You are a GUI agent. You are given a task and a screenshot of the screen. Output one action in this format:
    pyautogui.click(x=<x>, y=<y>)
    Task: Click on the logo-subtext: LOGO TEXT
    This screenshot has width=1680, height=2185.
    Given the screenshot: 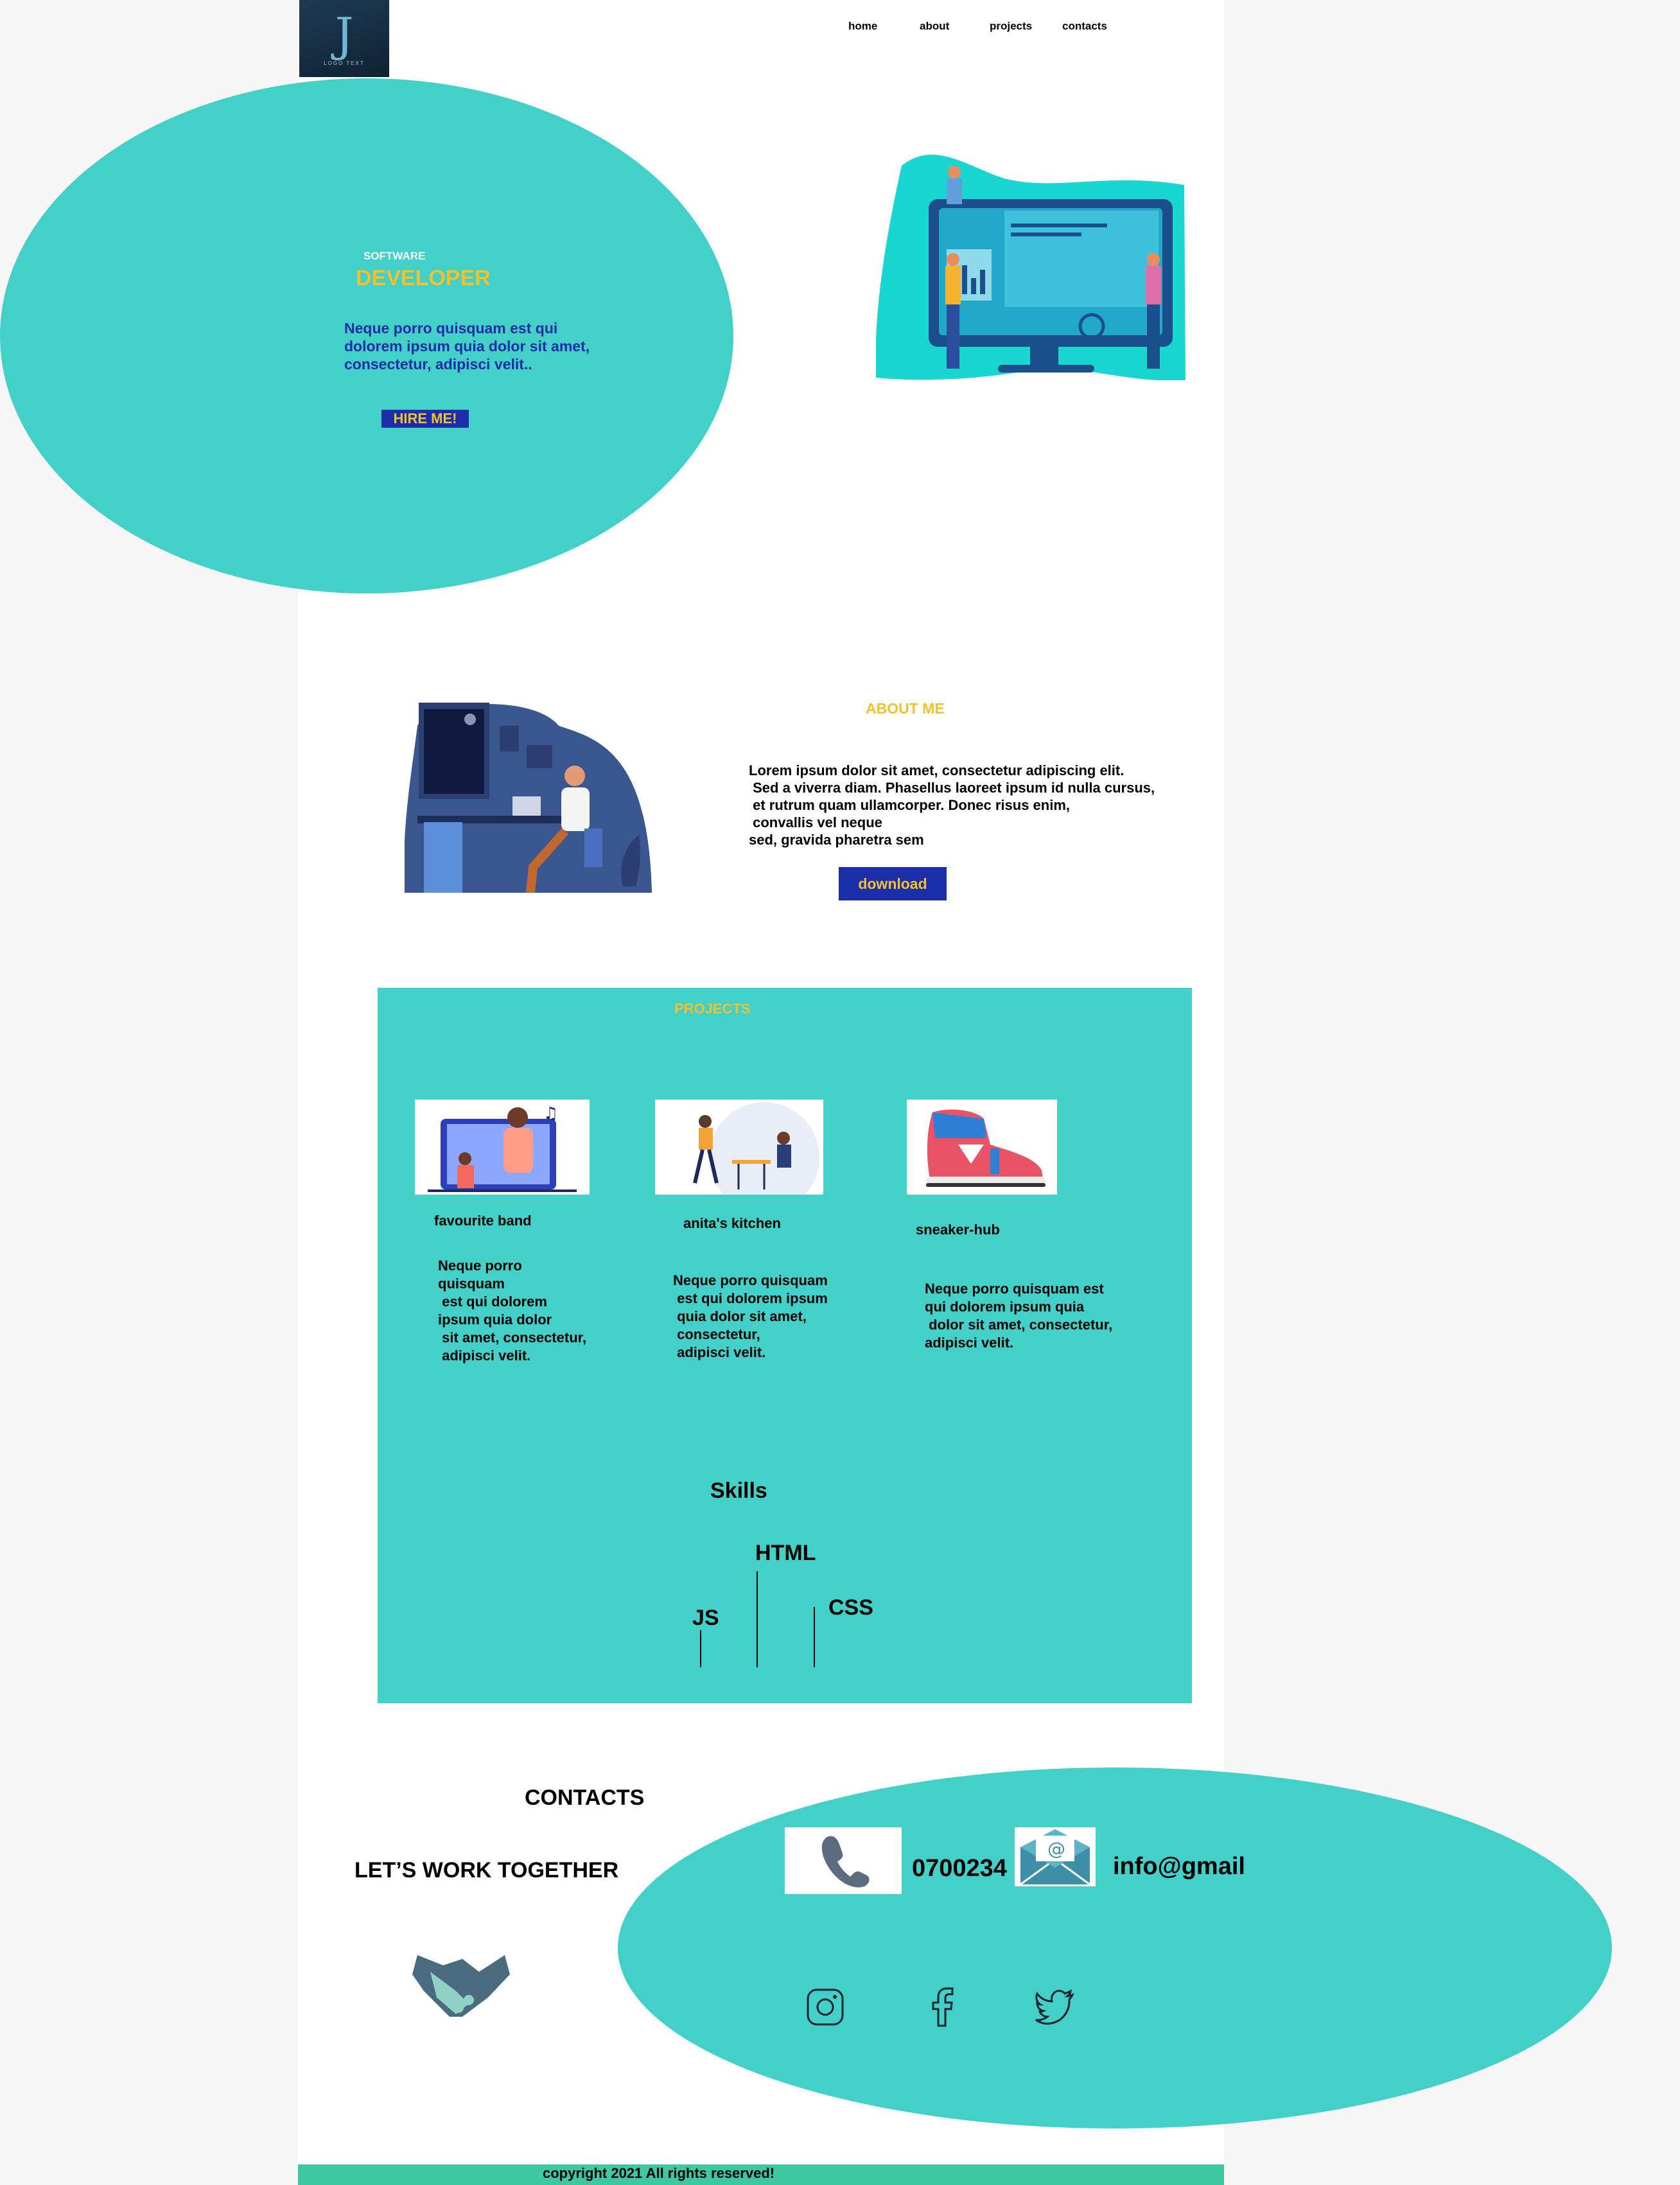 What is the action you would take?
    pyautogui.click(x=345, y=63)
    